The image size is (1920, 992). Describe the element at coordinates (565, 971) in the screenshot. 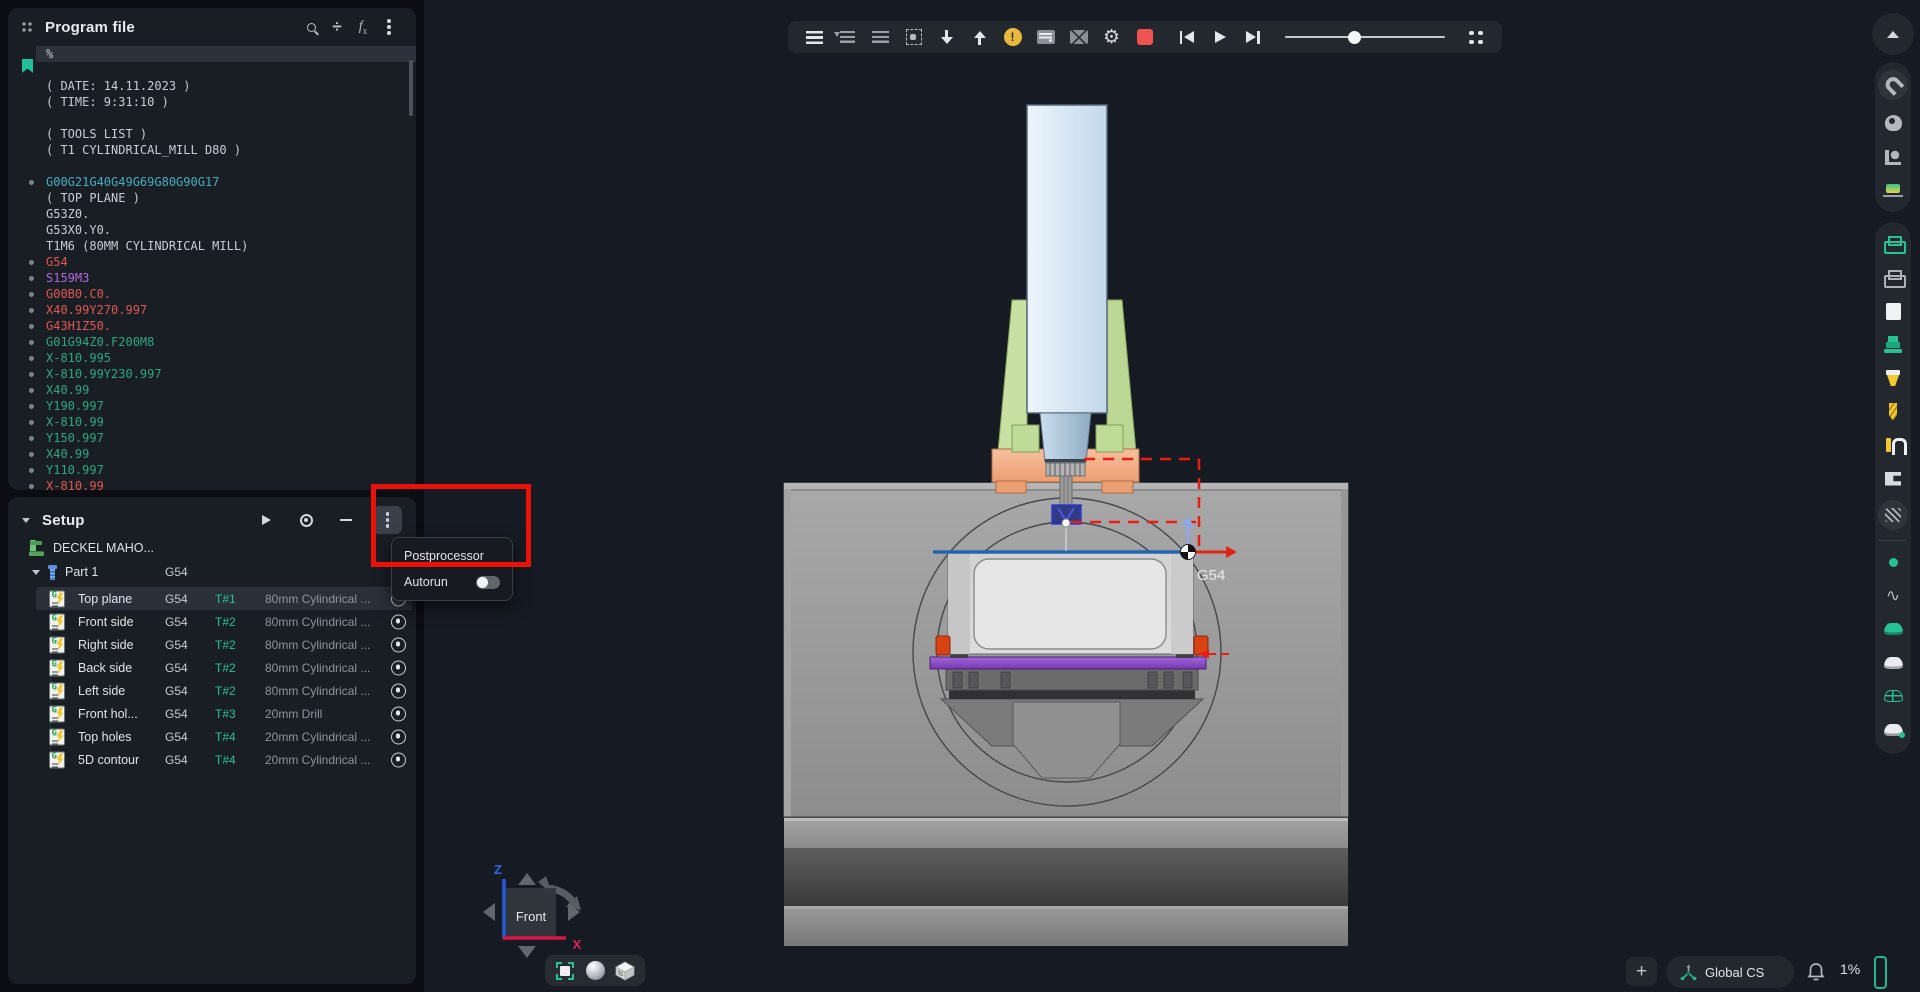

I see `zoom-fit-button` at that location.